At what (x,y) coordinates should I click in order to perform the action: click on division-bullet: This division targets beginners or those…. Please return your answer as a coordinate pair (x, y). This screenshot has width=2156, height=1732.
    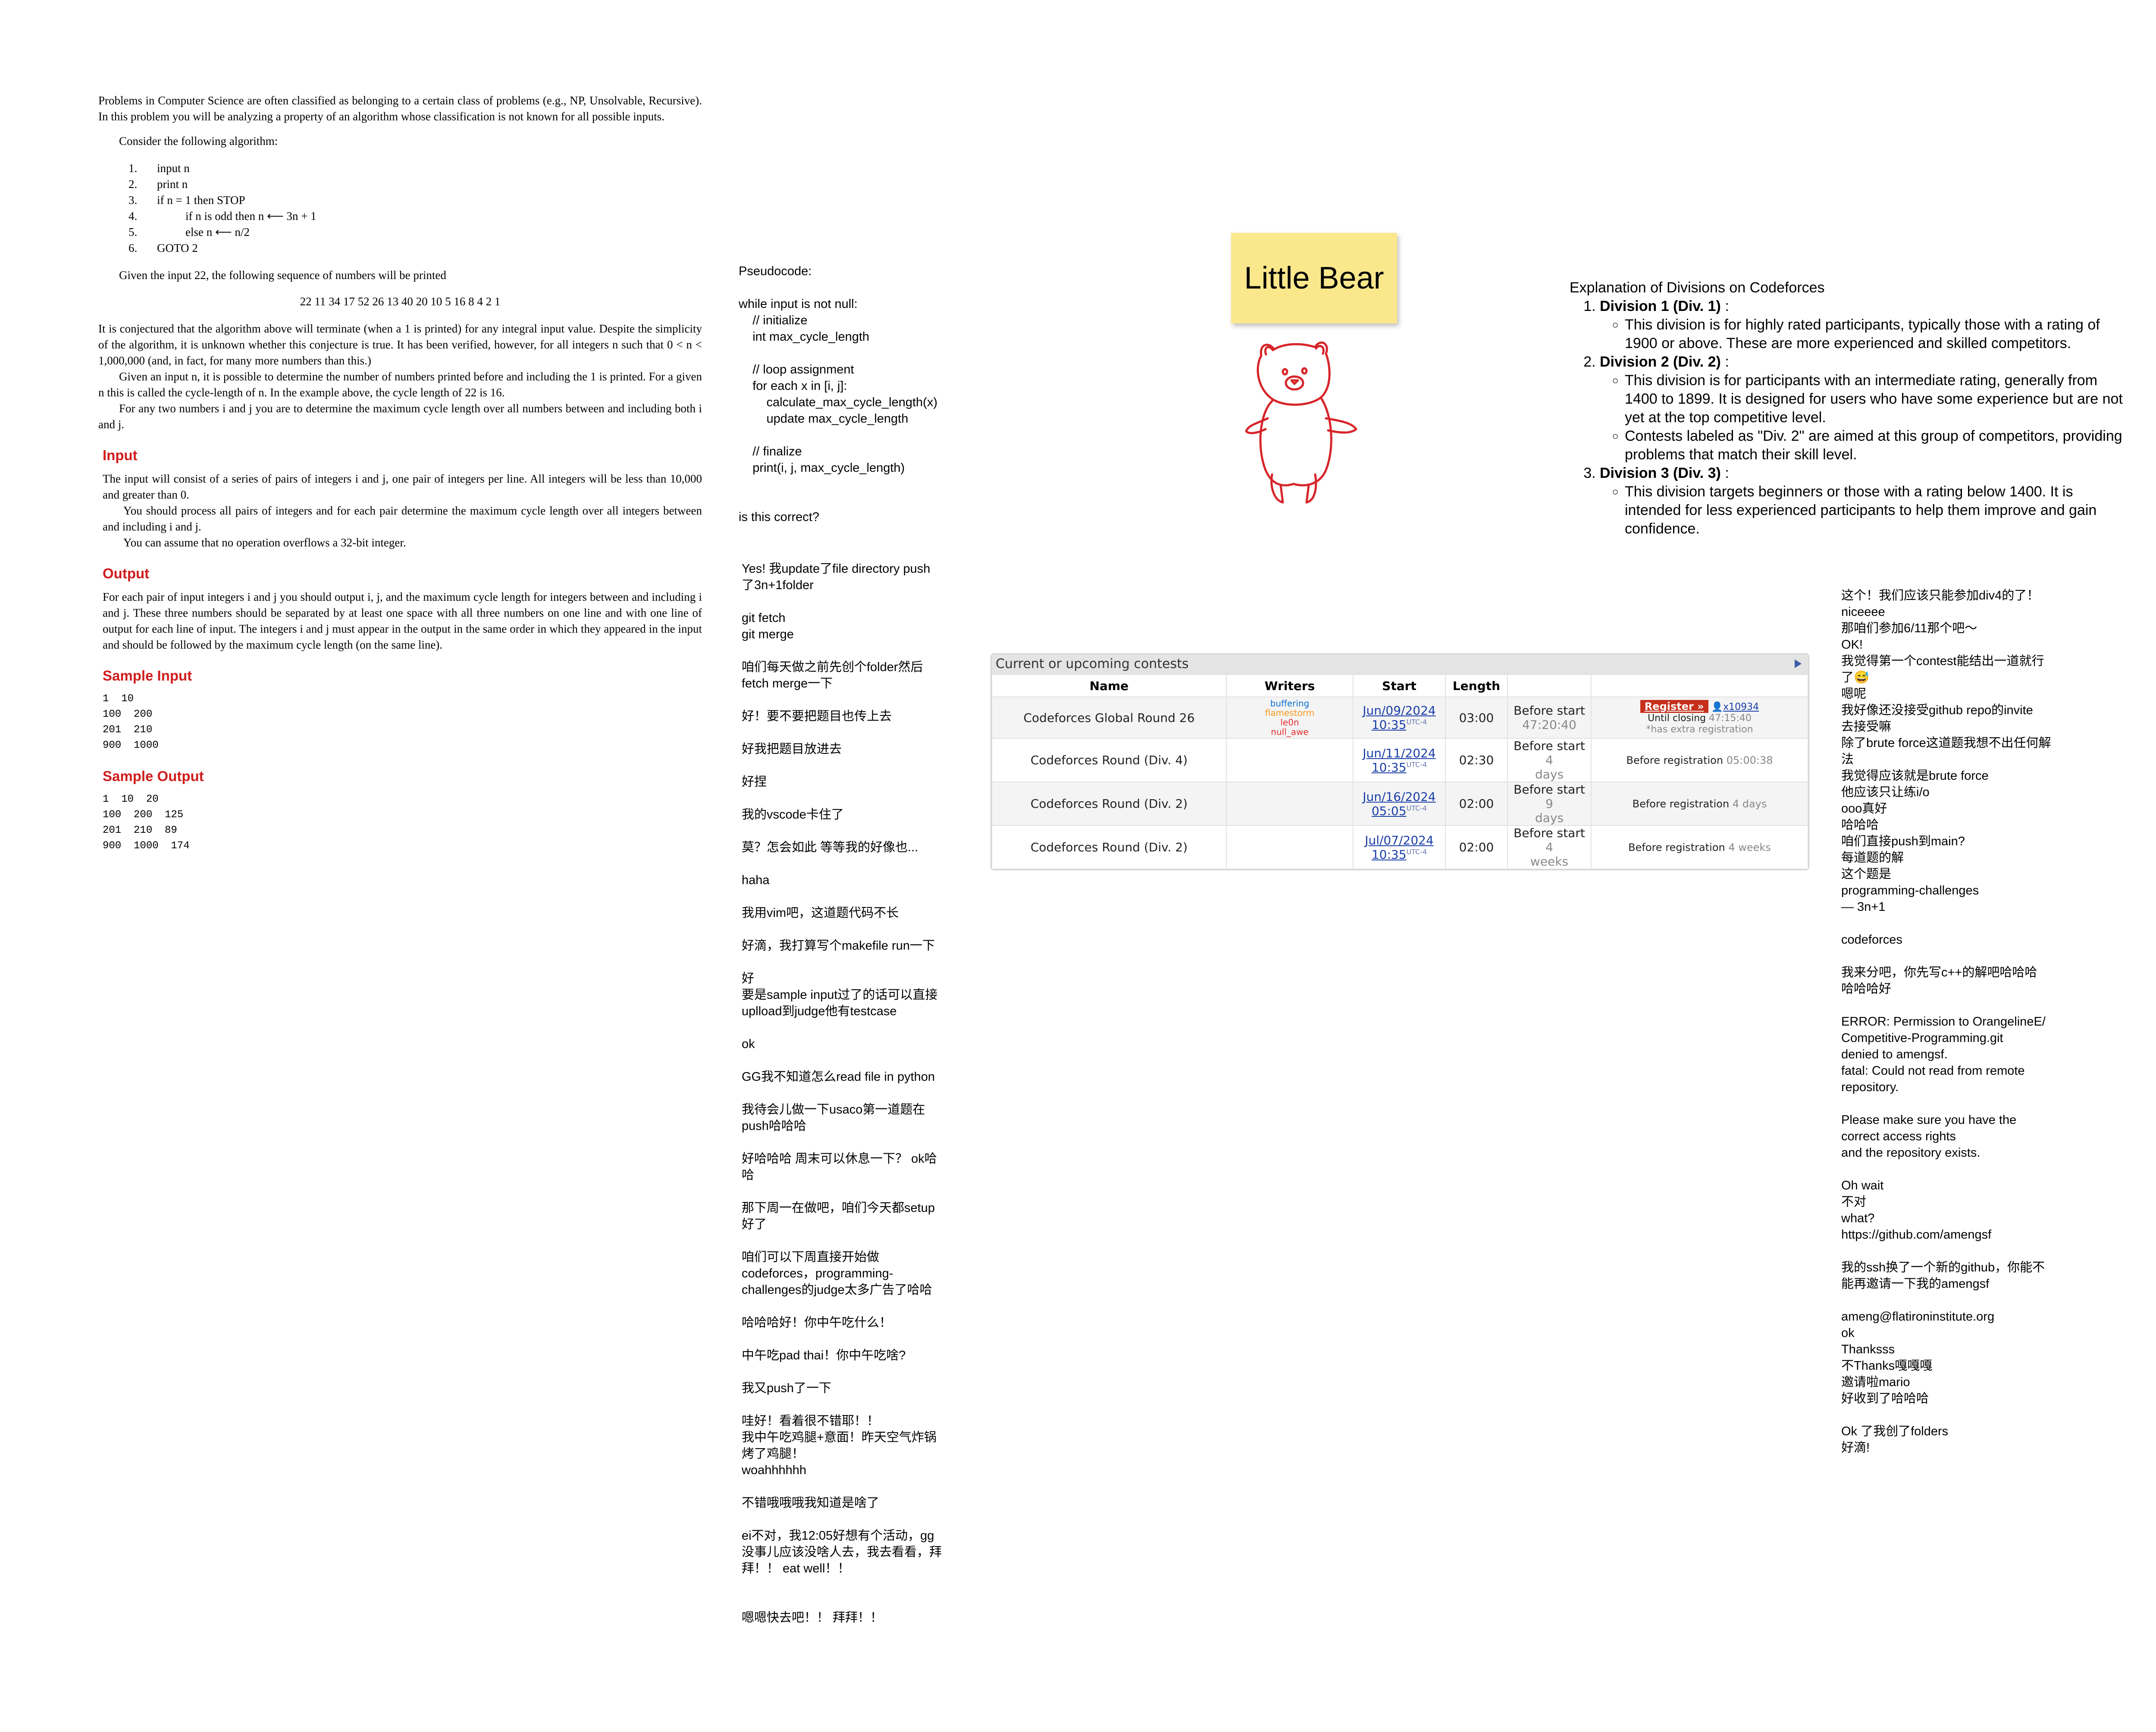
    Looking at the image, I should click on (1875, 511).